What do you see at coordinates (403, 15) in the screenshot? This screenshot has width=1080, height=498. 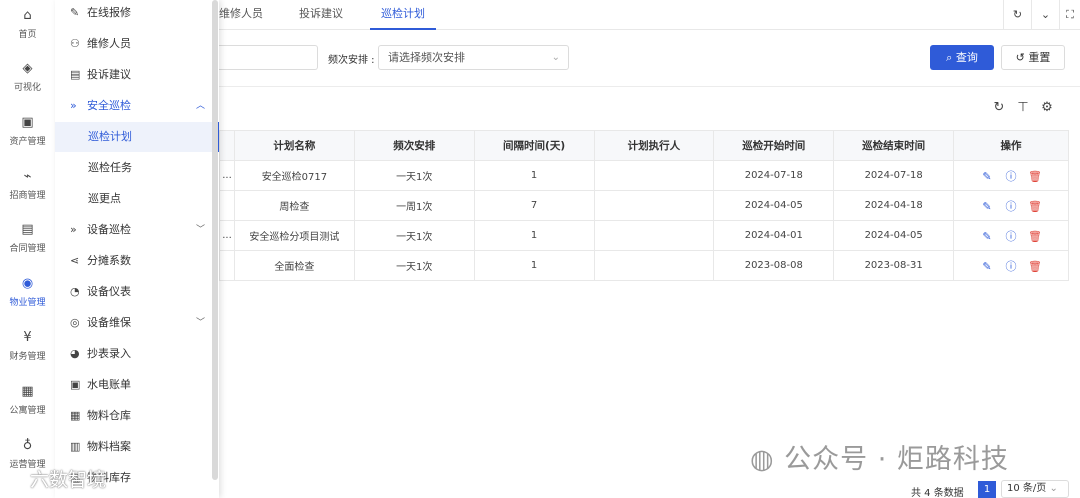 I see `tab-inspection-plan: 巡检计划` at bounding box center [403, 15].